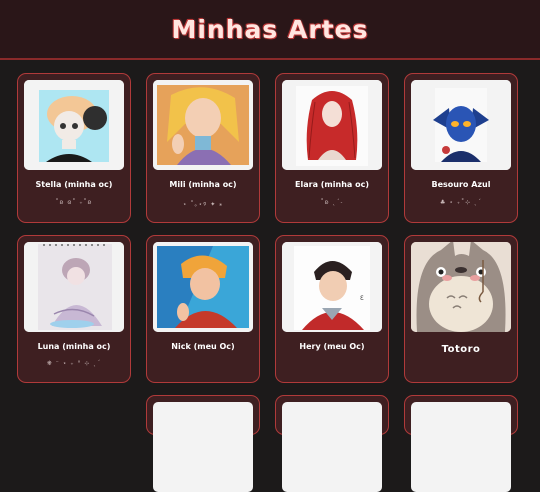  I want to click on art-card-elara: Elara (minha oc) ˚ʚ ˎˊ˗, so click(332, 148).